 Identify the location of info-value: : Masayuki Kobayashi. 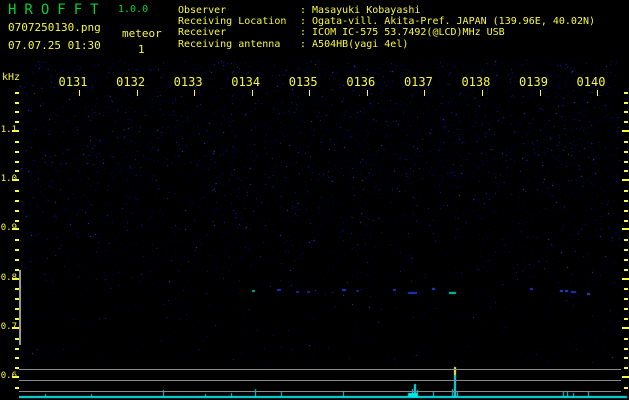
(360, 10).